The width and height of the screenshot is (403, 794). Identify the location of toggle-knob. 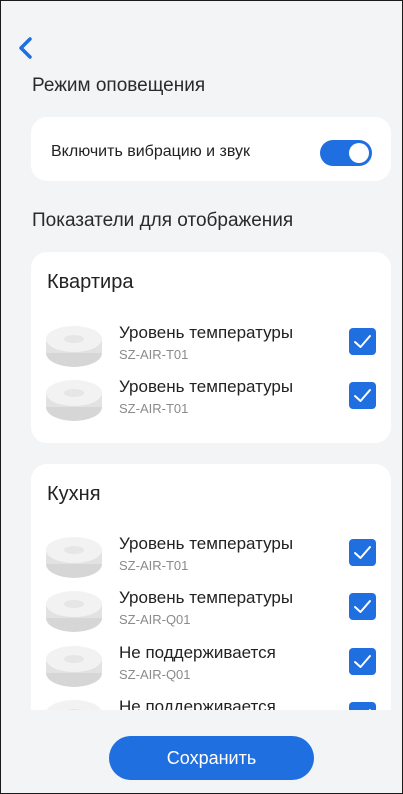
(359, 153).